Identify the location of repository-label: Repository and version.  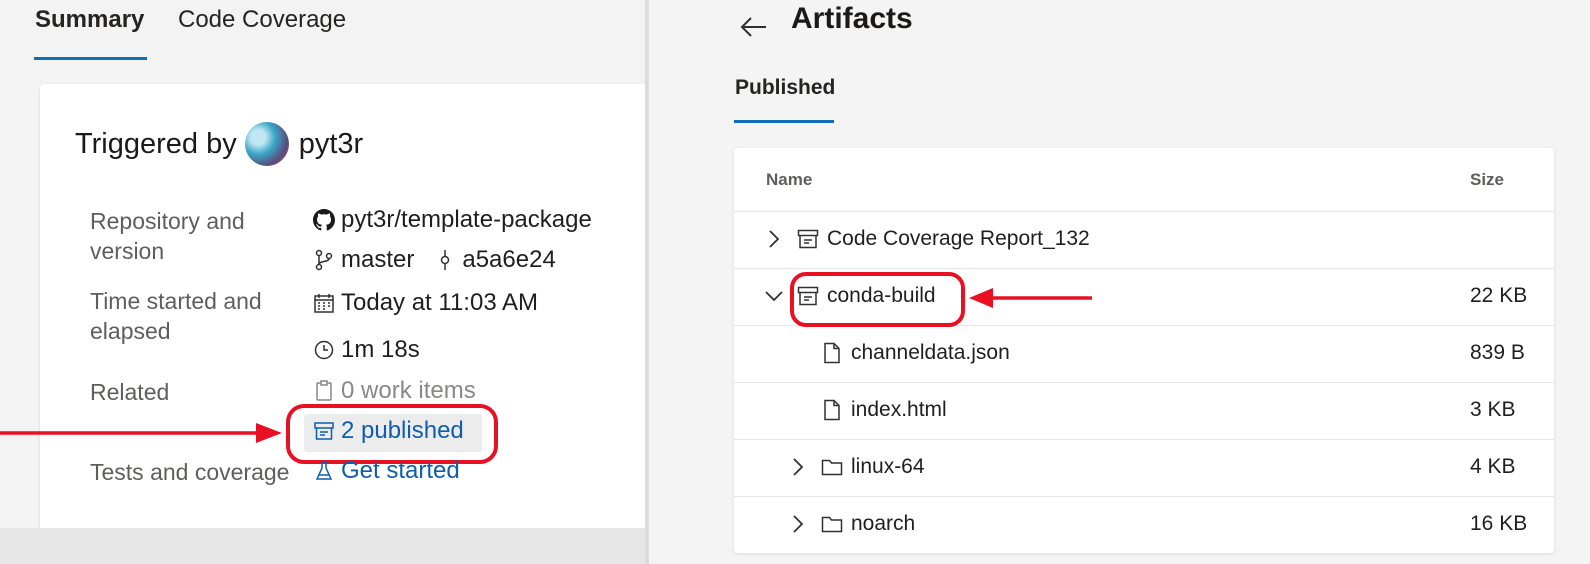
(167, 236).